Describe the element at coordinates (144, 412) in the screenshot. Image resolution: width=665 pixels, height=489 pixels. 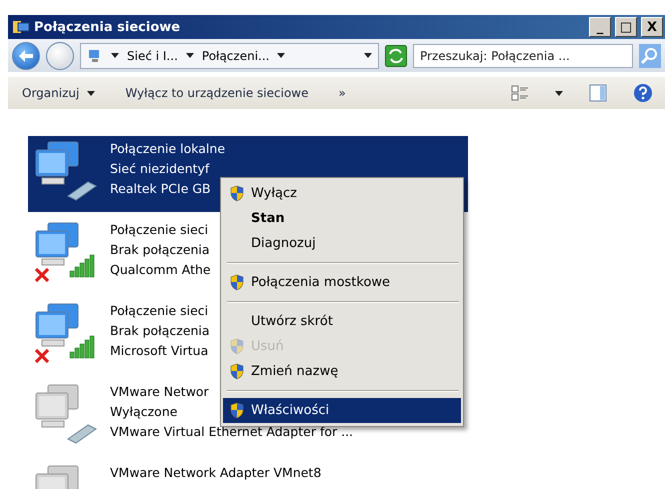
I see `adapter-text: Wyłączone` at that location.